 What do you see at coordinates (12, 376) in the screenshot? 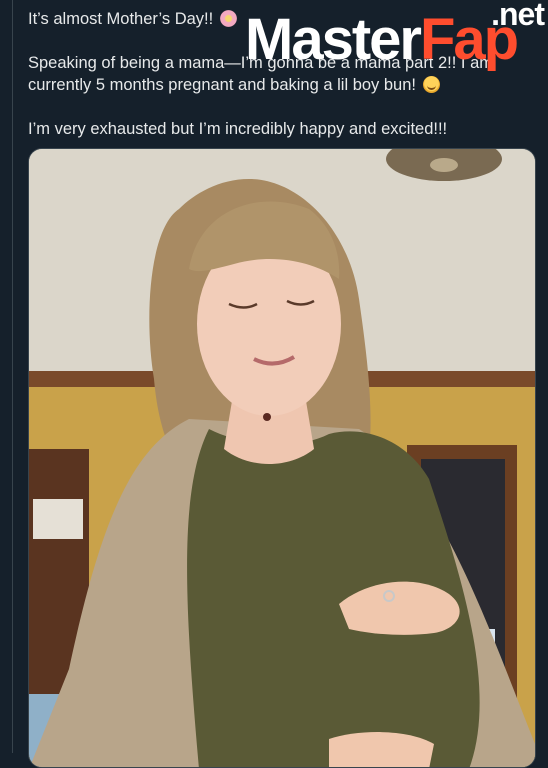
I see `thread-line` at bounding box center [12, 376].